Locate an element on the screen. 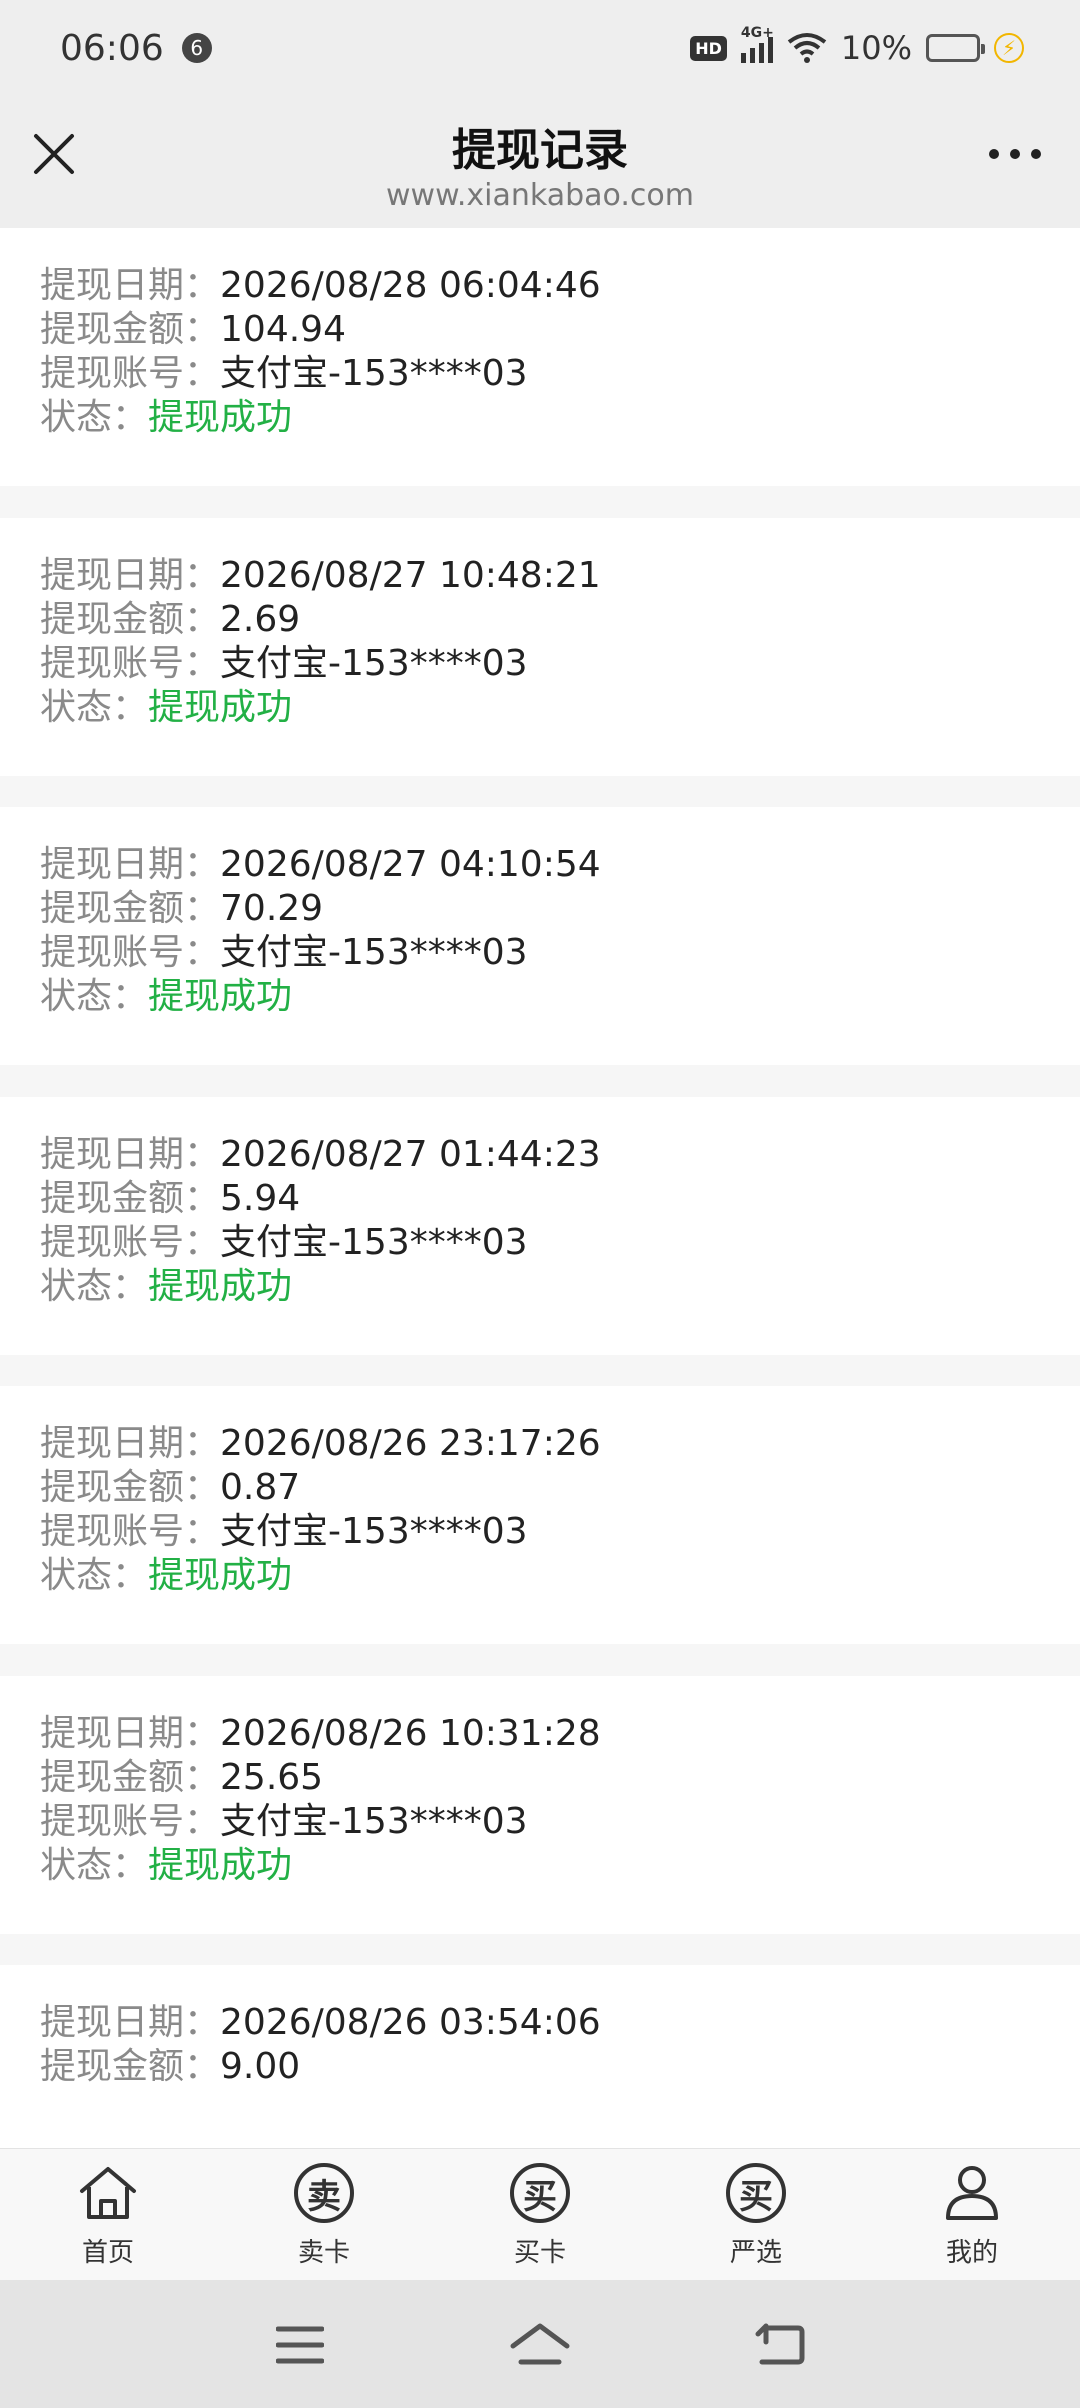  record-amount-row: 提现金额：0.87 is located at coordinates (560, 1488).